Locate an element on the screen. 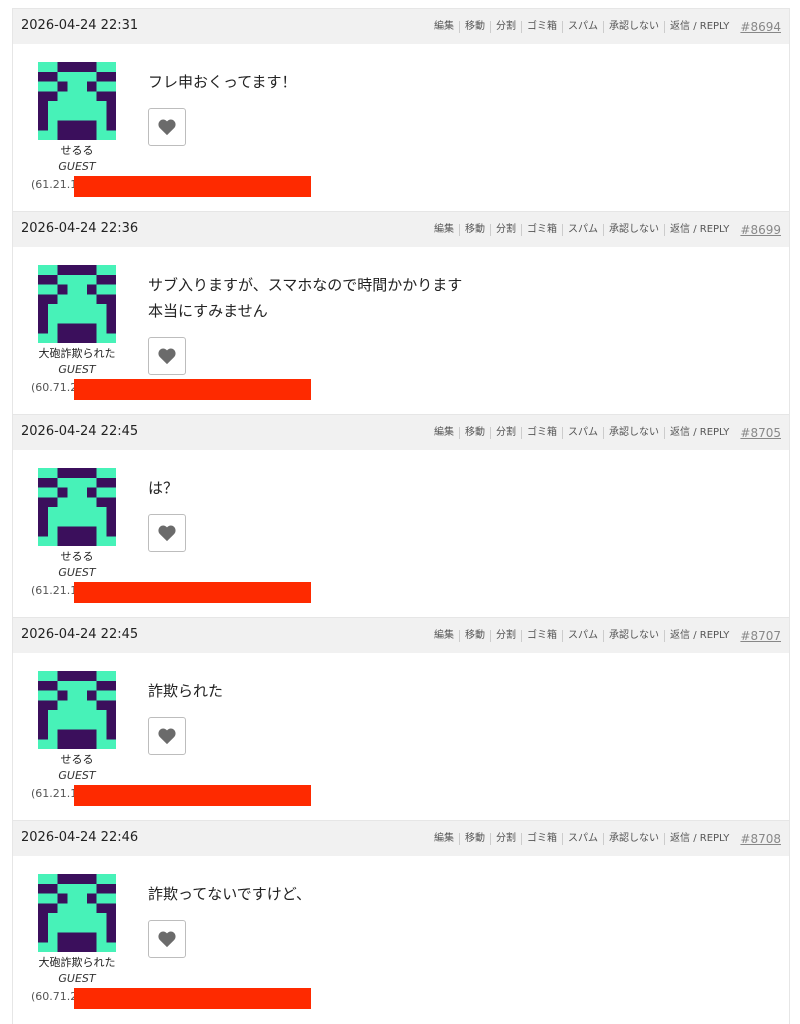  comment-timestamp: 2026-04-24 22:31 is located at coordinates (80, 25).